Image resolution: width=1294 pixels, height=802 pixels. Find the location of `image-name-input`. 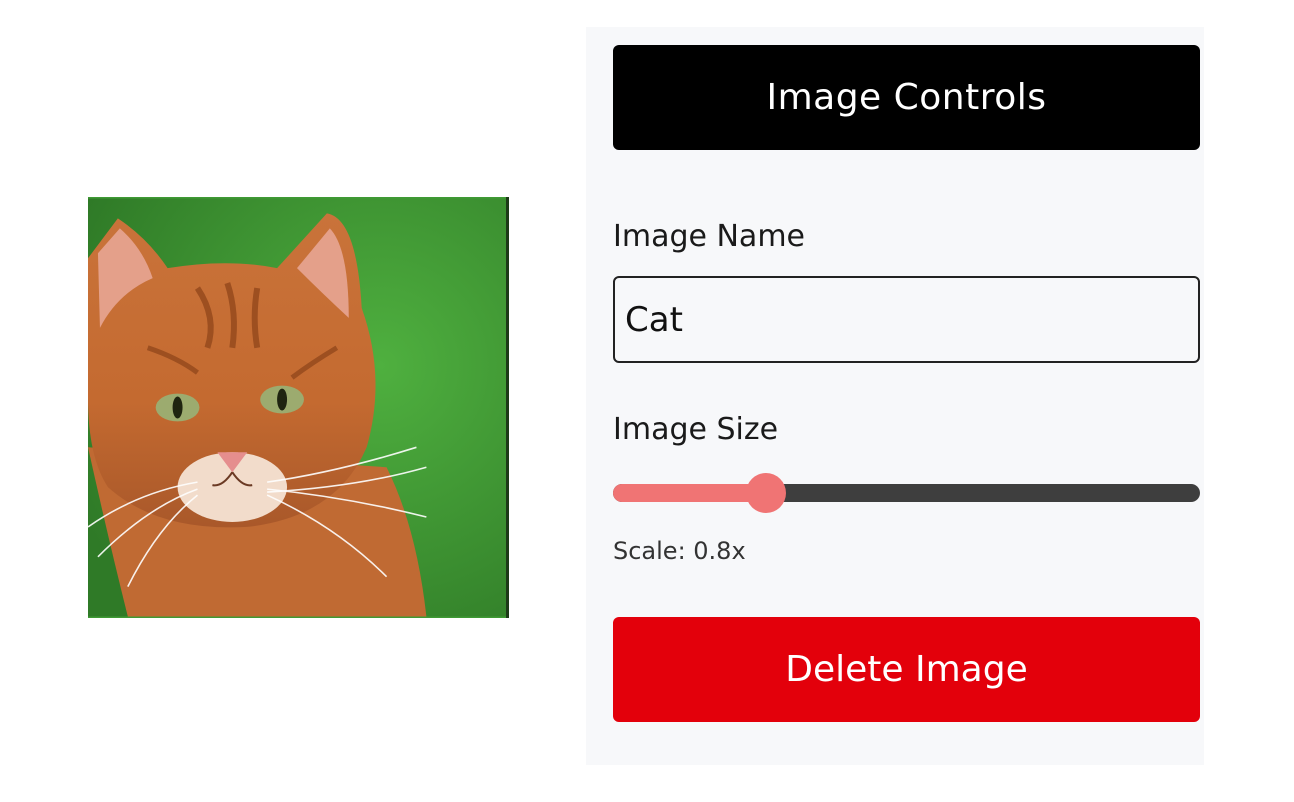

image-name-input is located at coordinates (906, 319).